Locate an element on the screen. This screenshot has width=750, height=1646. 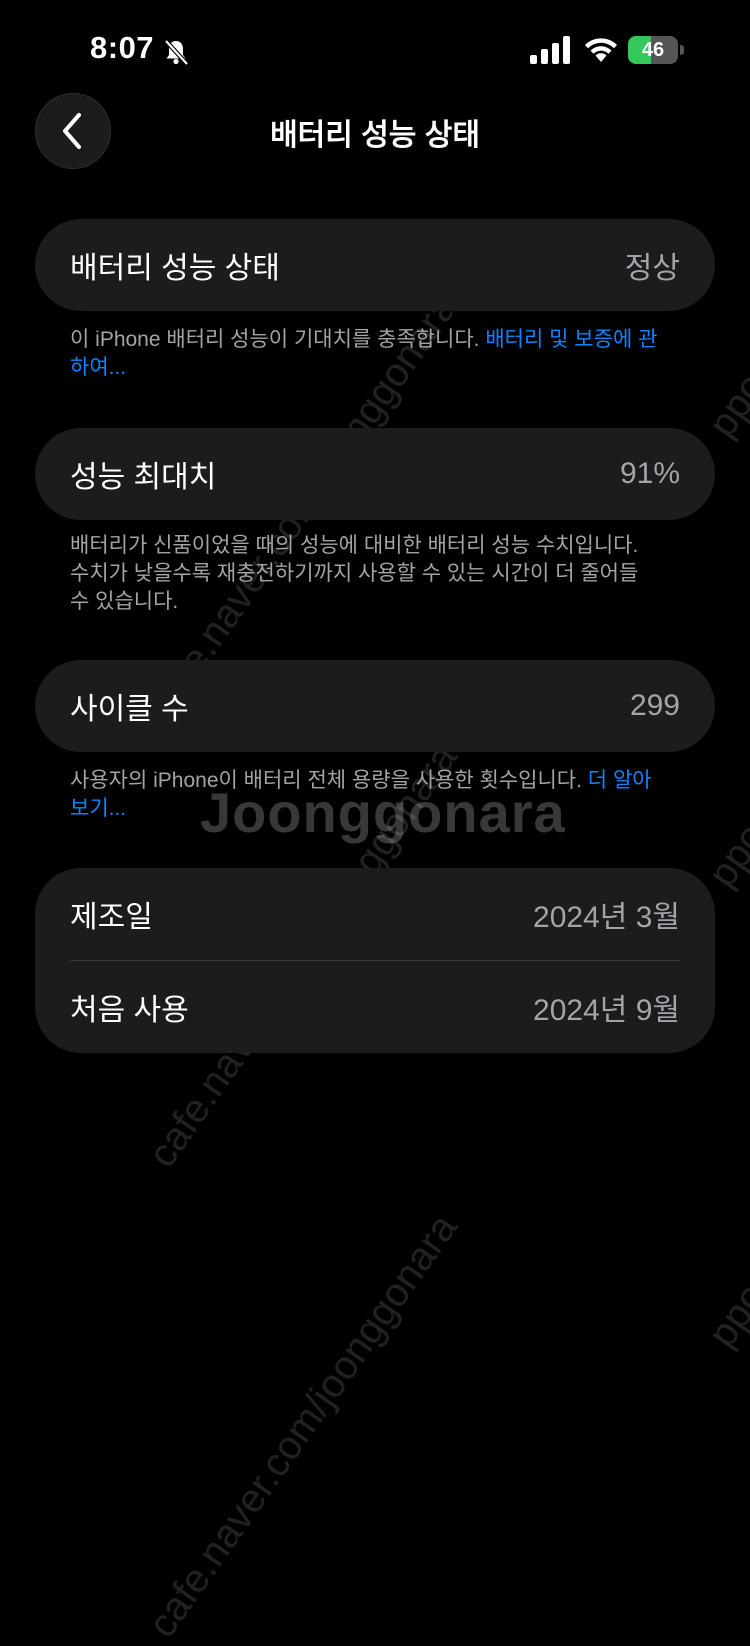
first-use-label: 처음 사용 is located at coordinates (129, 1010).